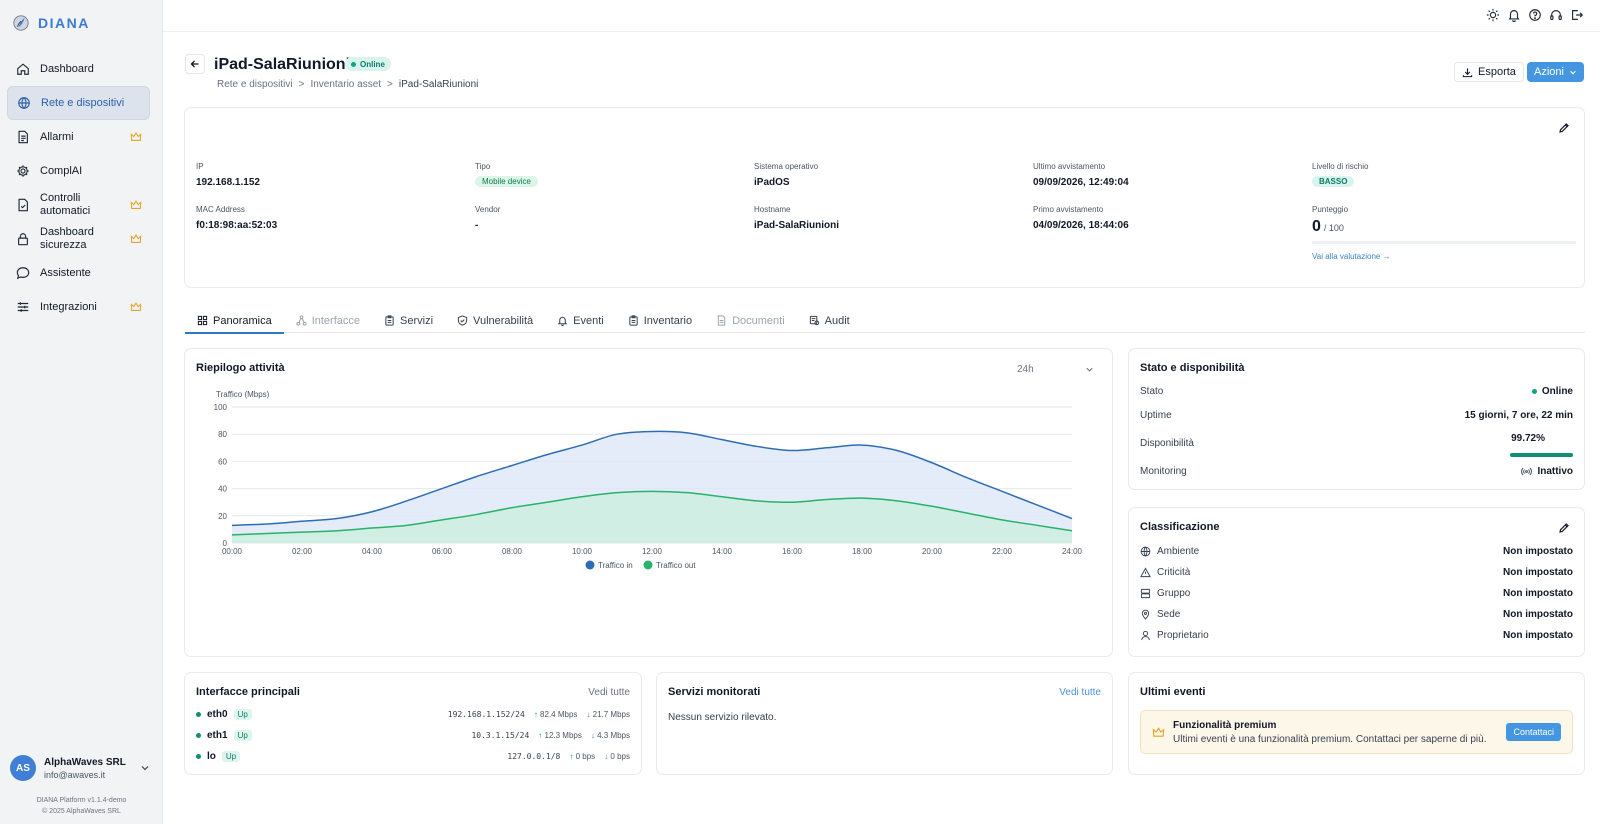 The image size is (1600, 824). I want to click on breadcrumb-item: Rete e dispositivi, so click(255, 84).